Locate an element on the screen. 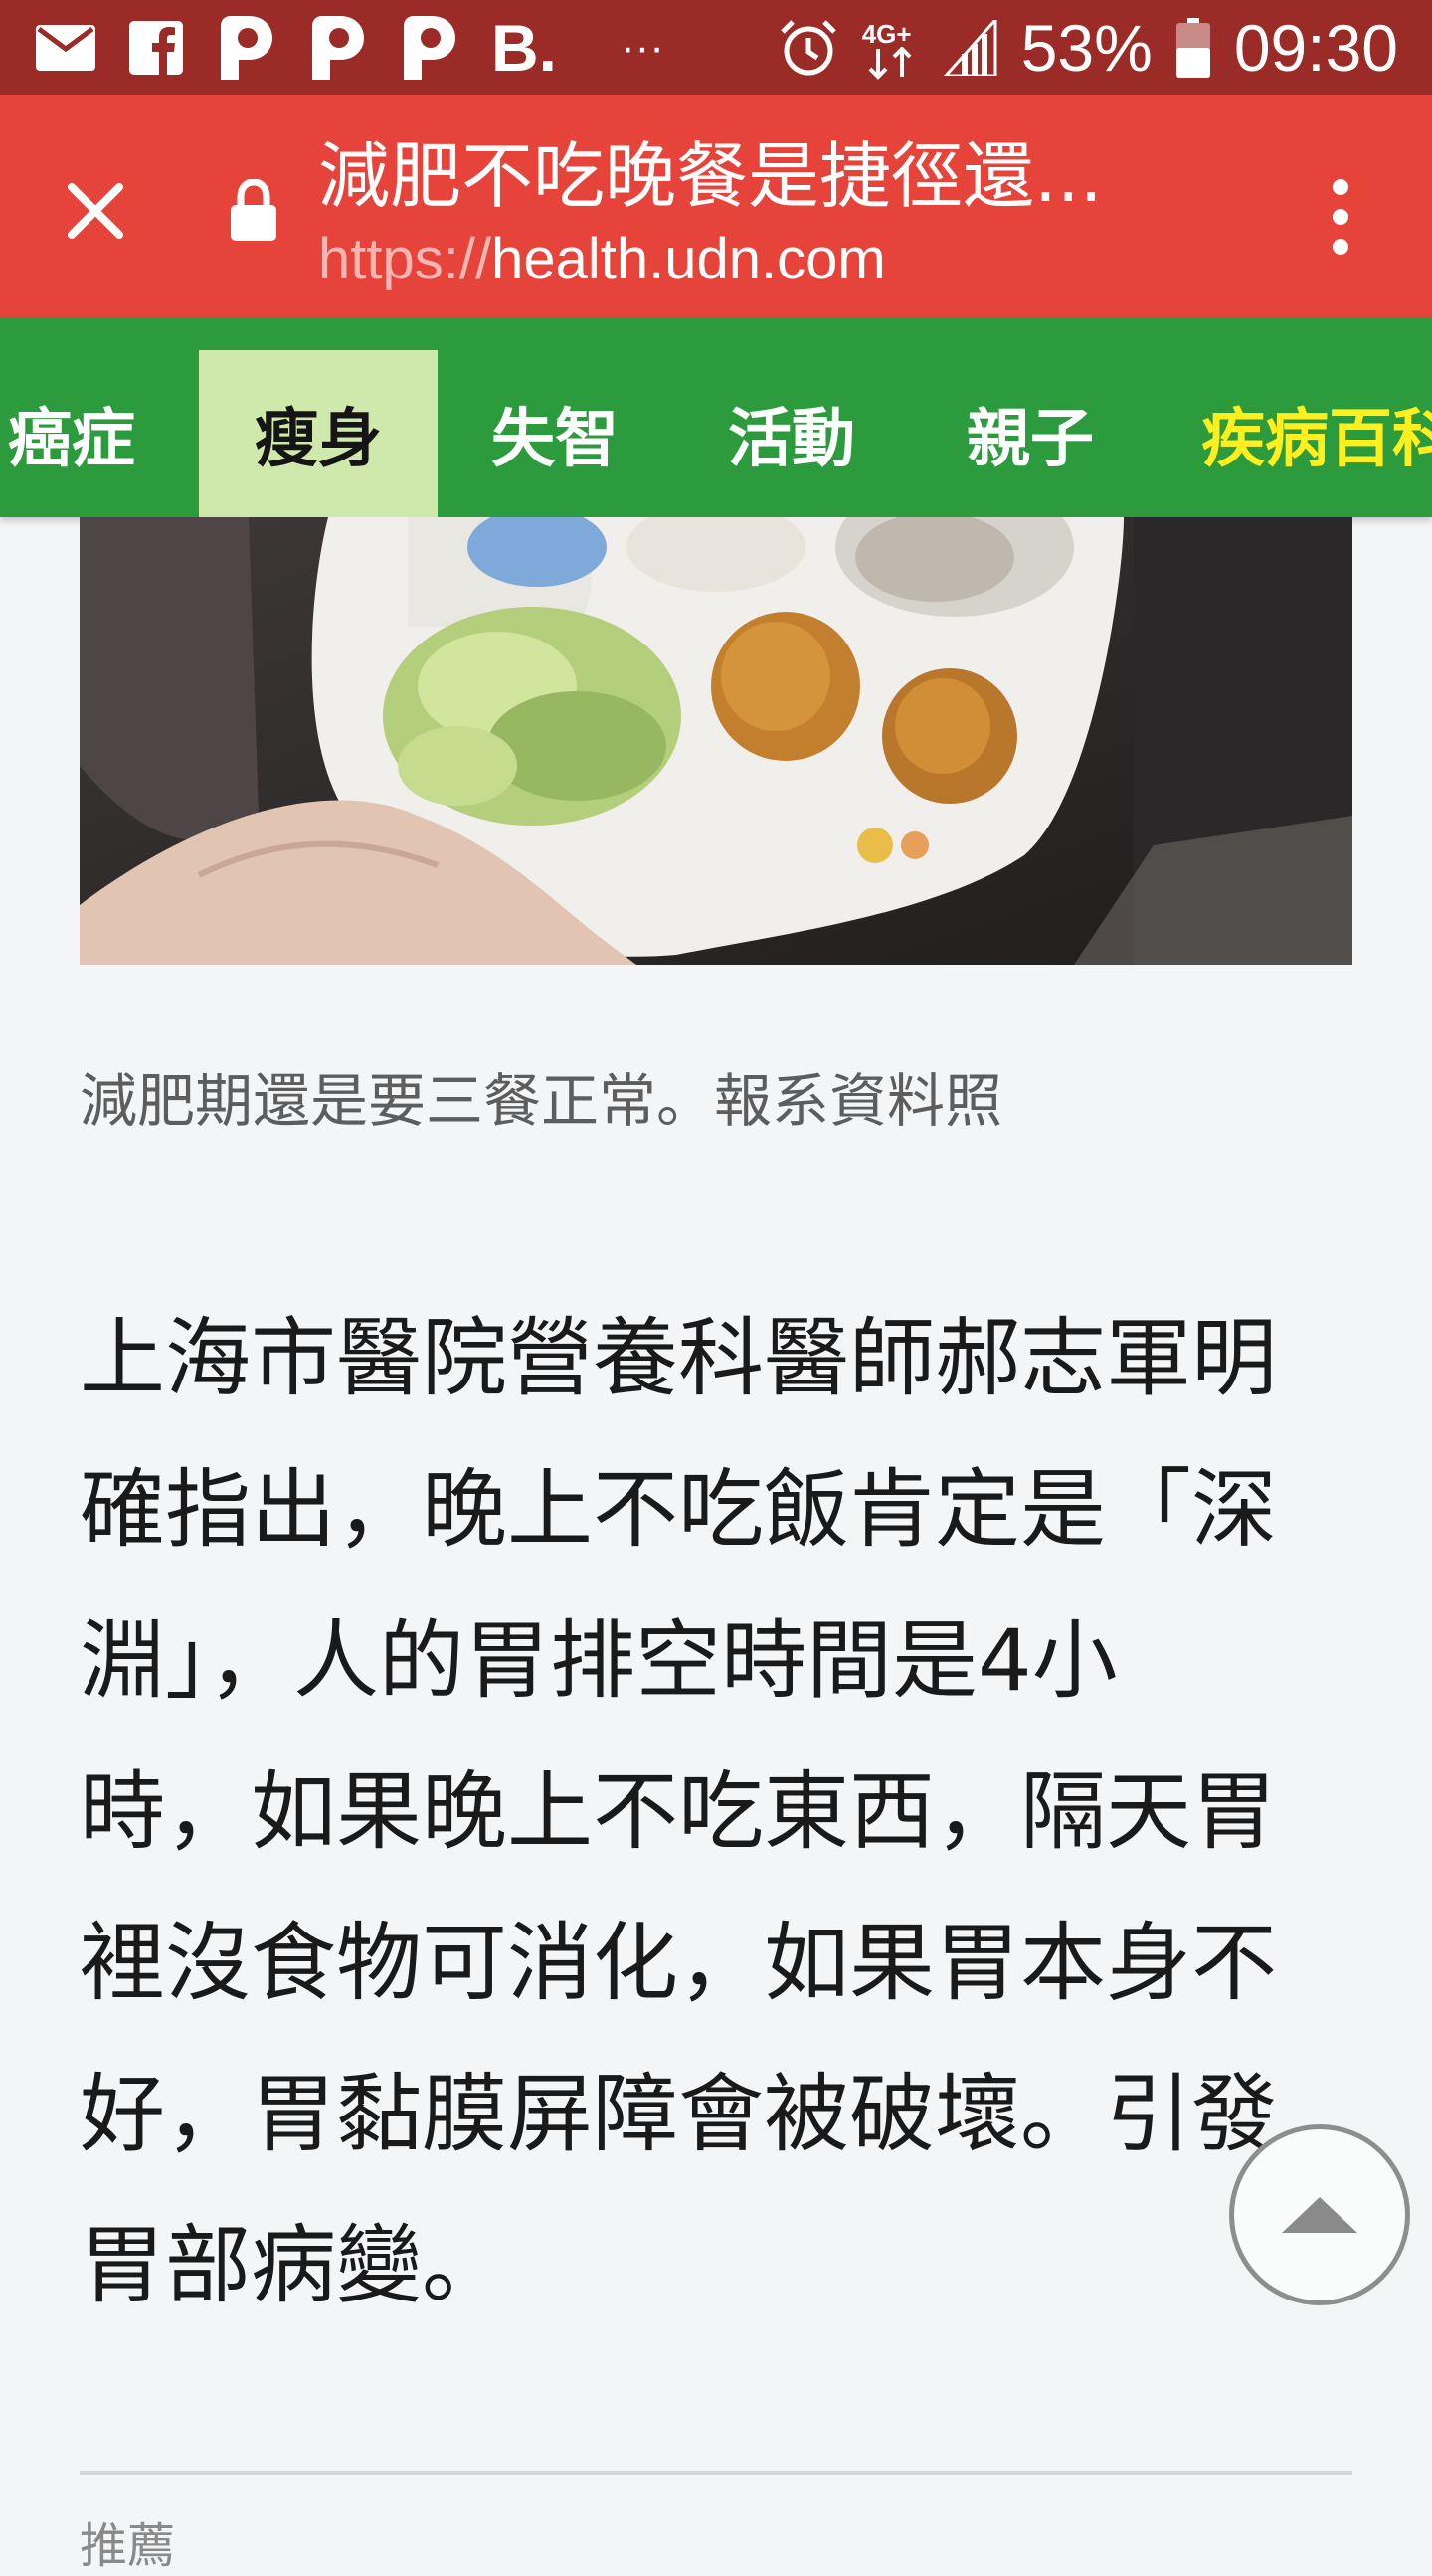 The image size is (1432, 2576). battery-percent: 53% is located at coordinates (1086, 48).